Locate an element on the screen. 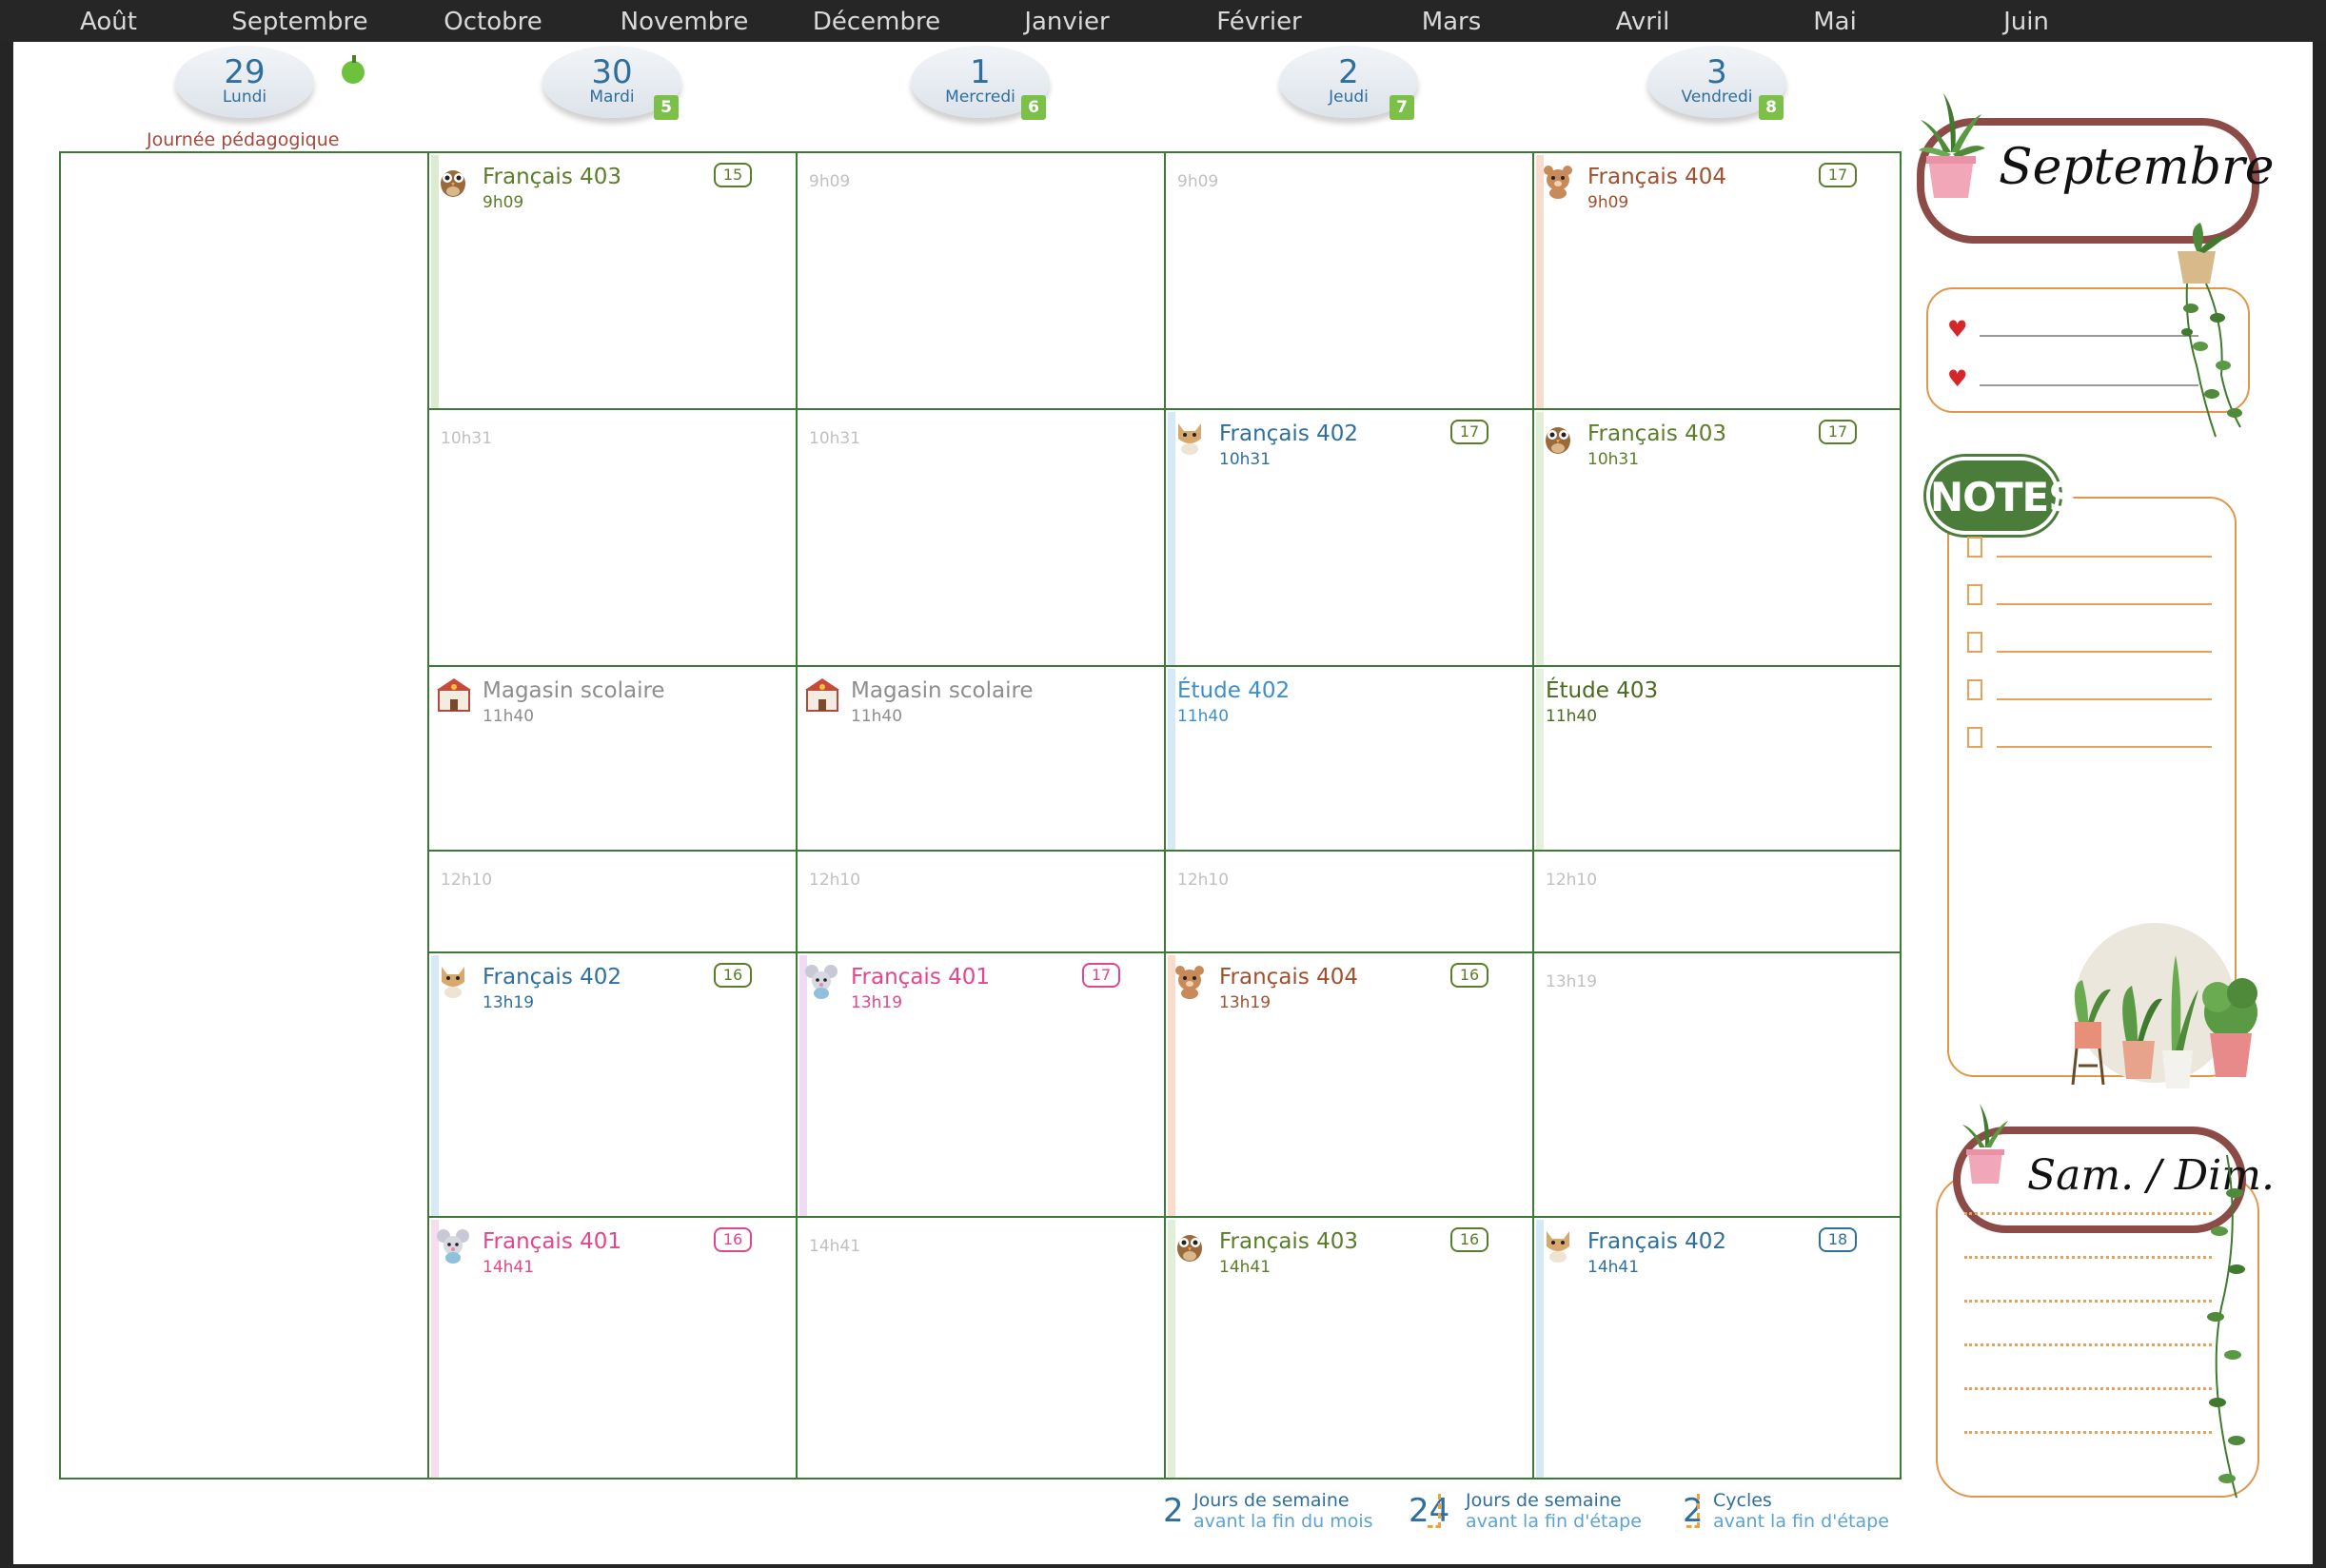 The width and height of the screenshot is (2326, 1568). period-time: 10h31 is located at coordinates (835, 438).